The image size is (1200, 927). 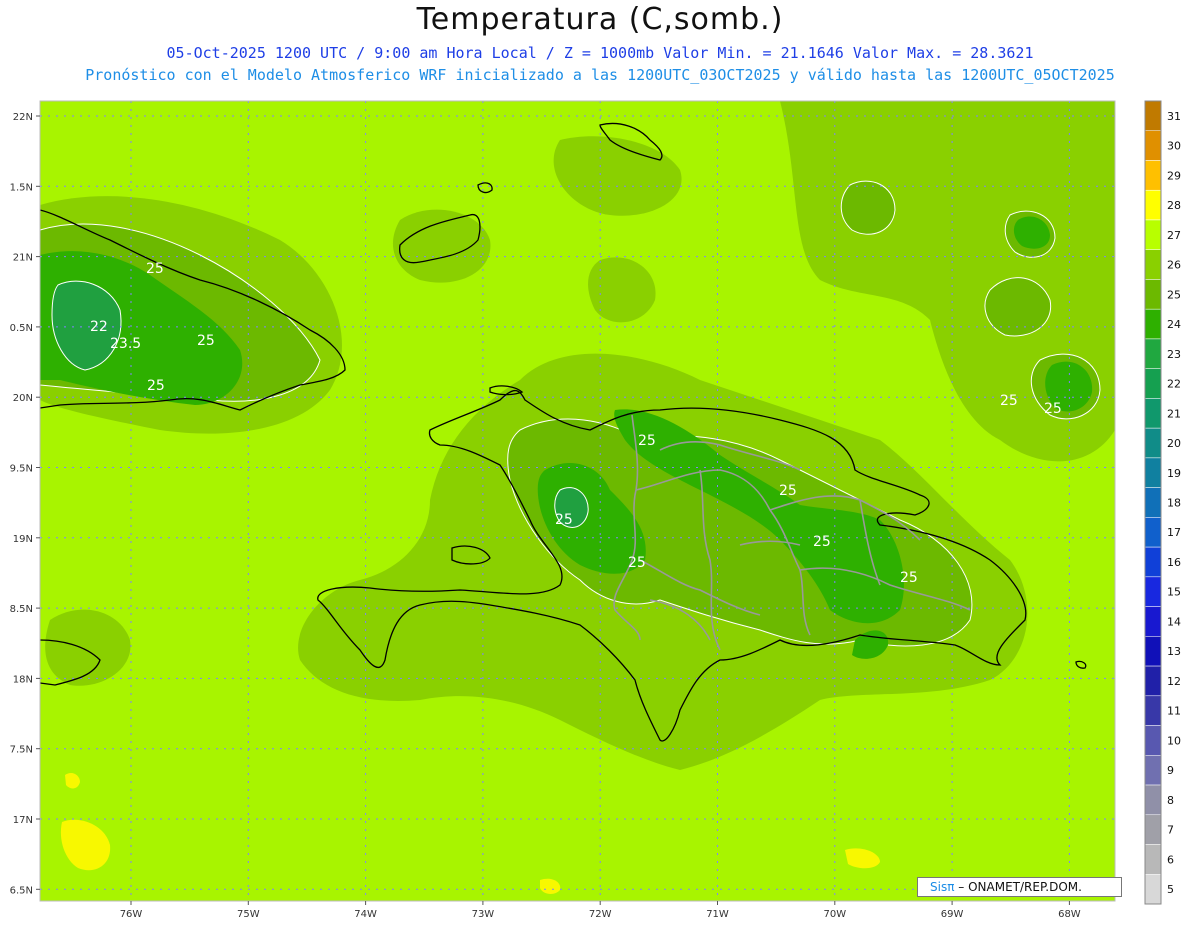 What do you see at coordinates (1170, 830) in the screenshot?
I see `colorbar-label: 7` at bounding box center [1170, 830].